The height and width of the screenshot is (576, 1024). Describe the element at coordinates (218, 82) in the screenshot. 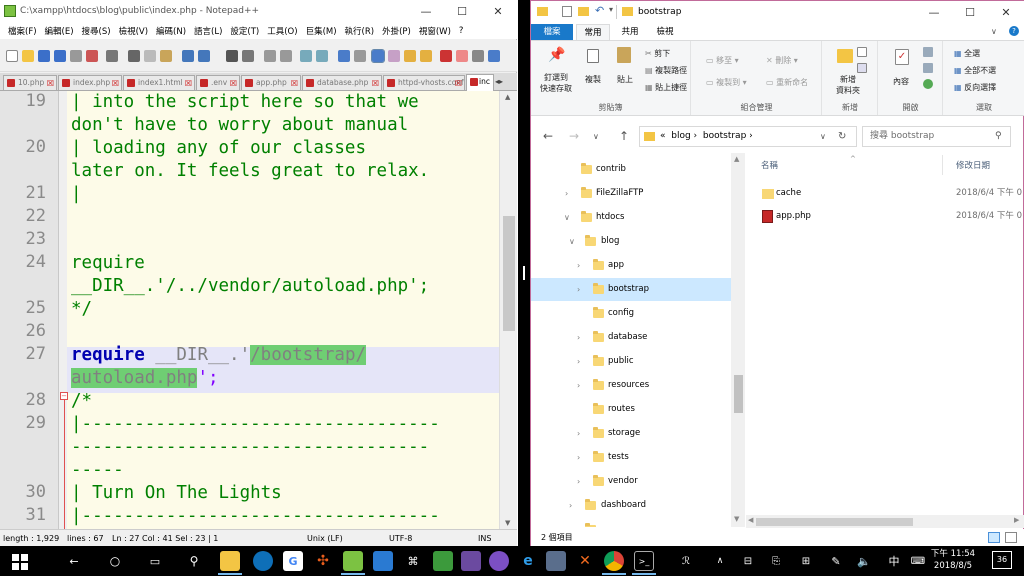

I see `tab-env: .env ☒` at that location.